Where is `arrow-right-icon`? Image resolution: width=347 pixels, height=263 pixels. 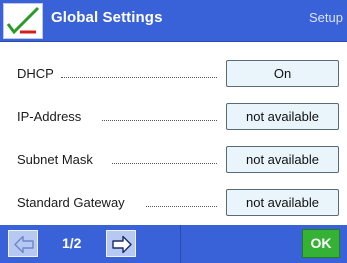 arrow-right-icon is located at coordinates (122, 244).